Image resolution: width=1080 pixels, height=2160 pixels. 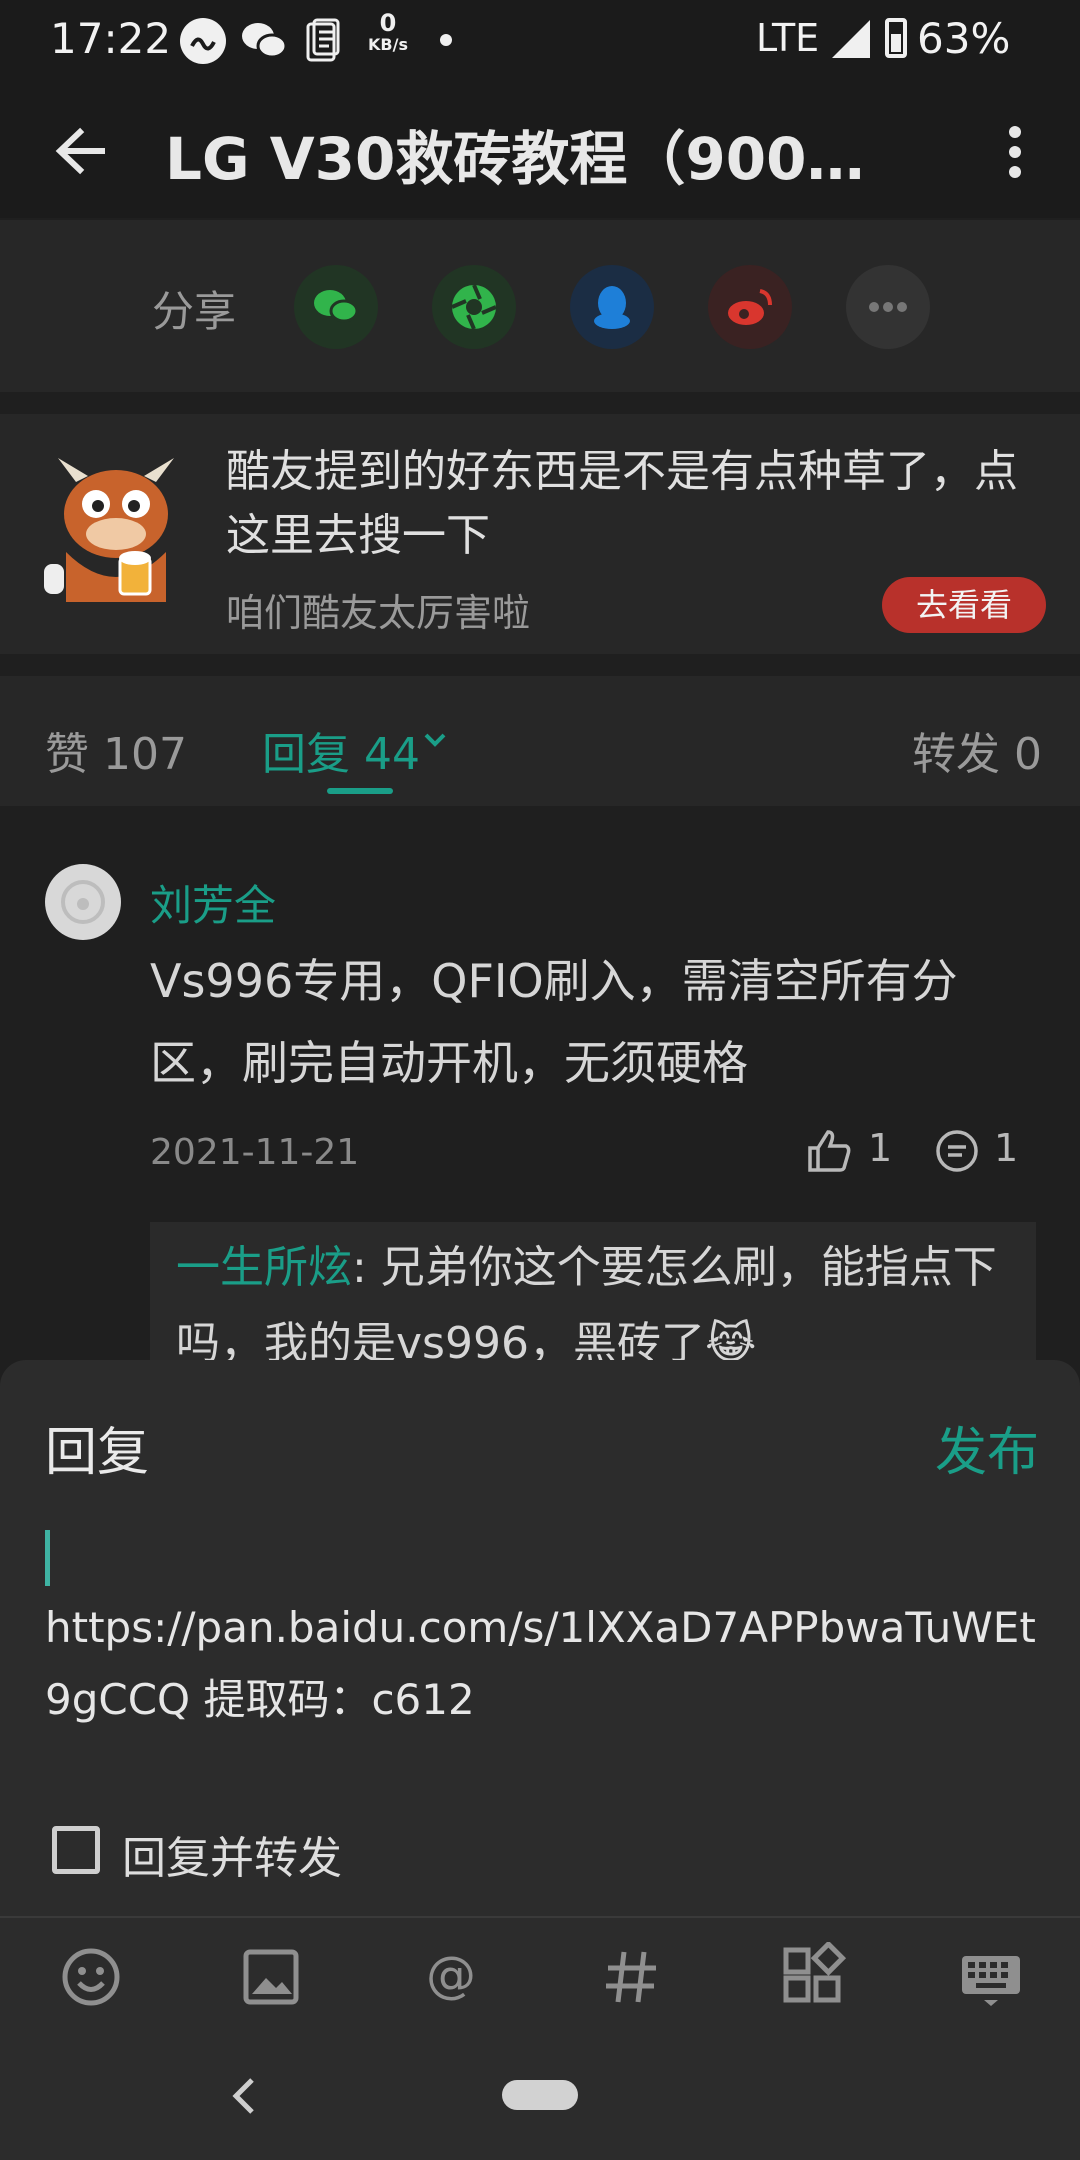 What do you see at coordinates (788, 38) in the screenshot?
I see `network-type: LTE` at bounding box center [788, 38].